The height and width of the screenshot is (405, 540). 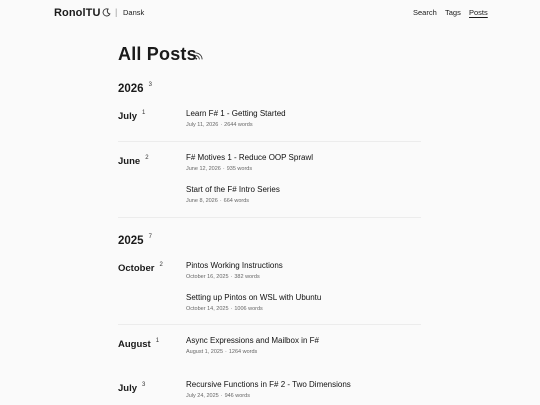 I want to click on year-label: 2025, so click(x=131, y=241).